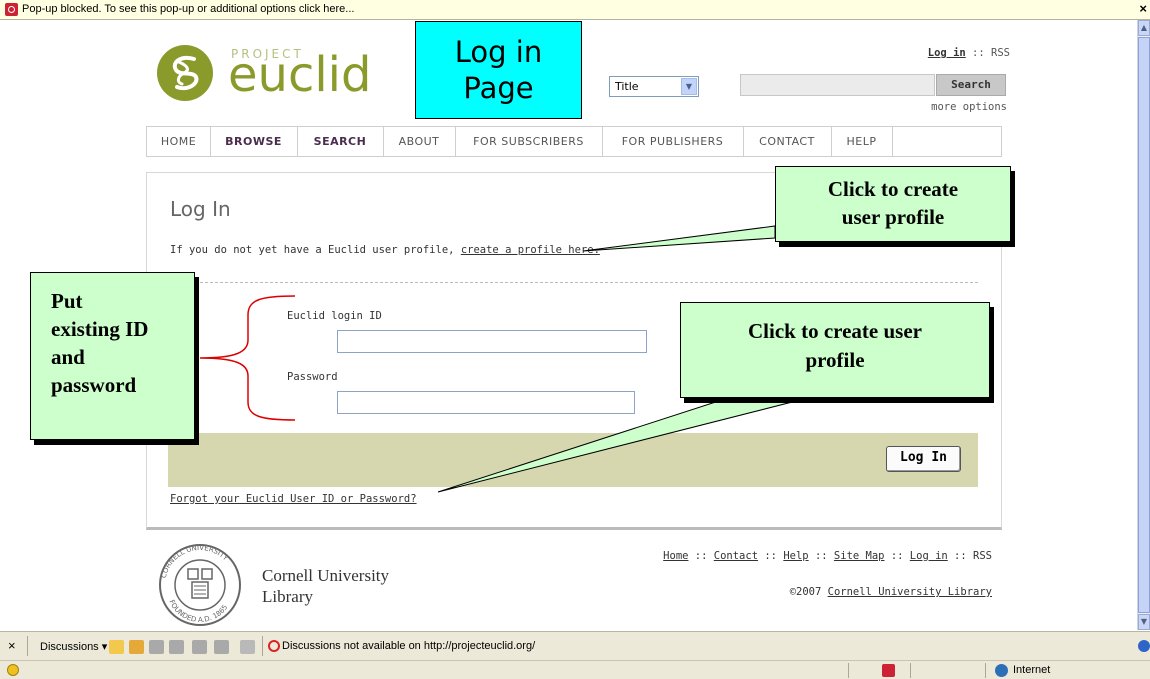 The image size is (1150, 679). Describe the element at coordinates (68, 357) in the screenshot. I see `left-callout-line-3: and` at that location.